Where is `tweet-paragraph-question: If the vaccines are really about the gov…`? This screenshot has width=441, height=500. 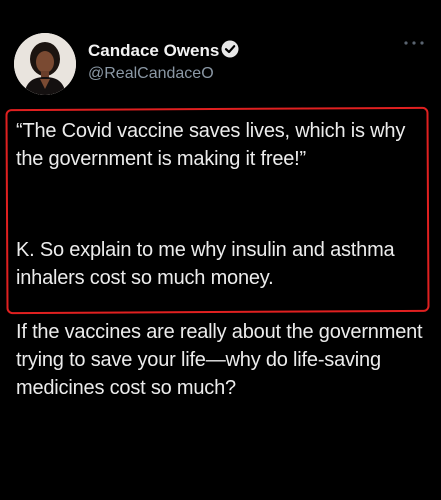
tweet-paragraph-question: If the vaccines are really about the gov… is located at coordinates (219, 360).